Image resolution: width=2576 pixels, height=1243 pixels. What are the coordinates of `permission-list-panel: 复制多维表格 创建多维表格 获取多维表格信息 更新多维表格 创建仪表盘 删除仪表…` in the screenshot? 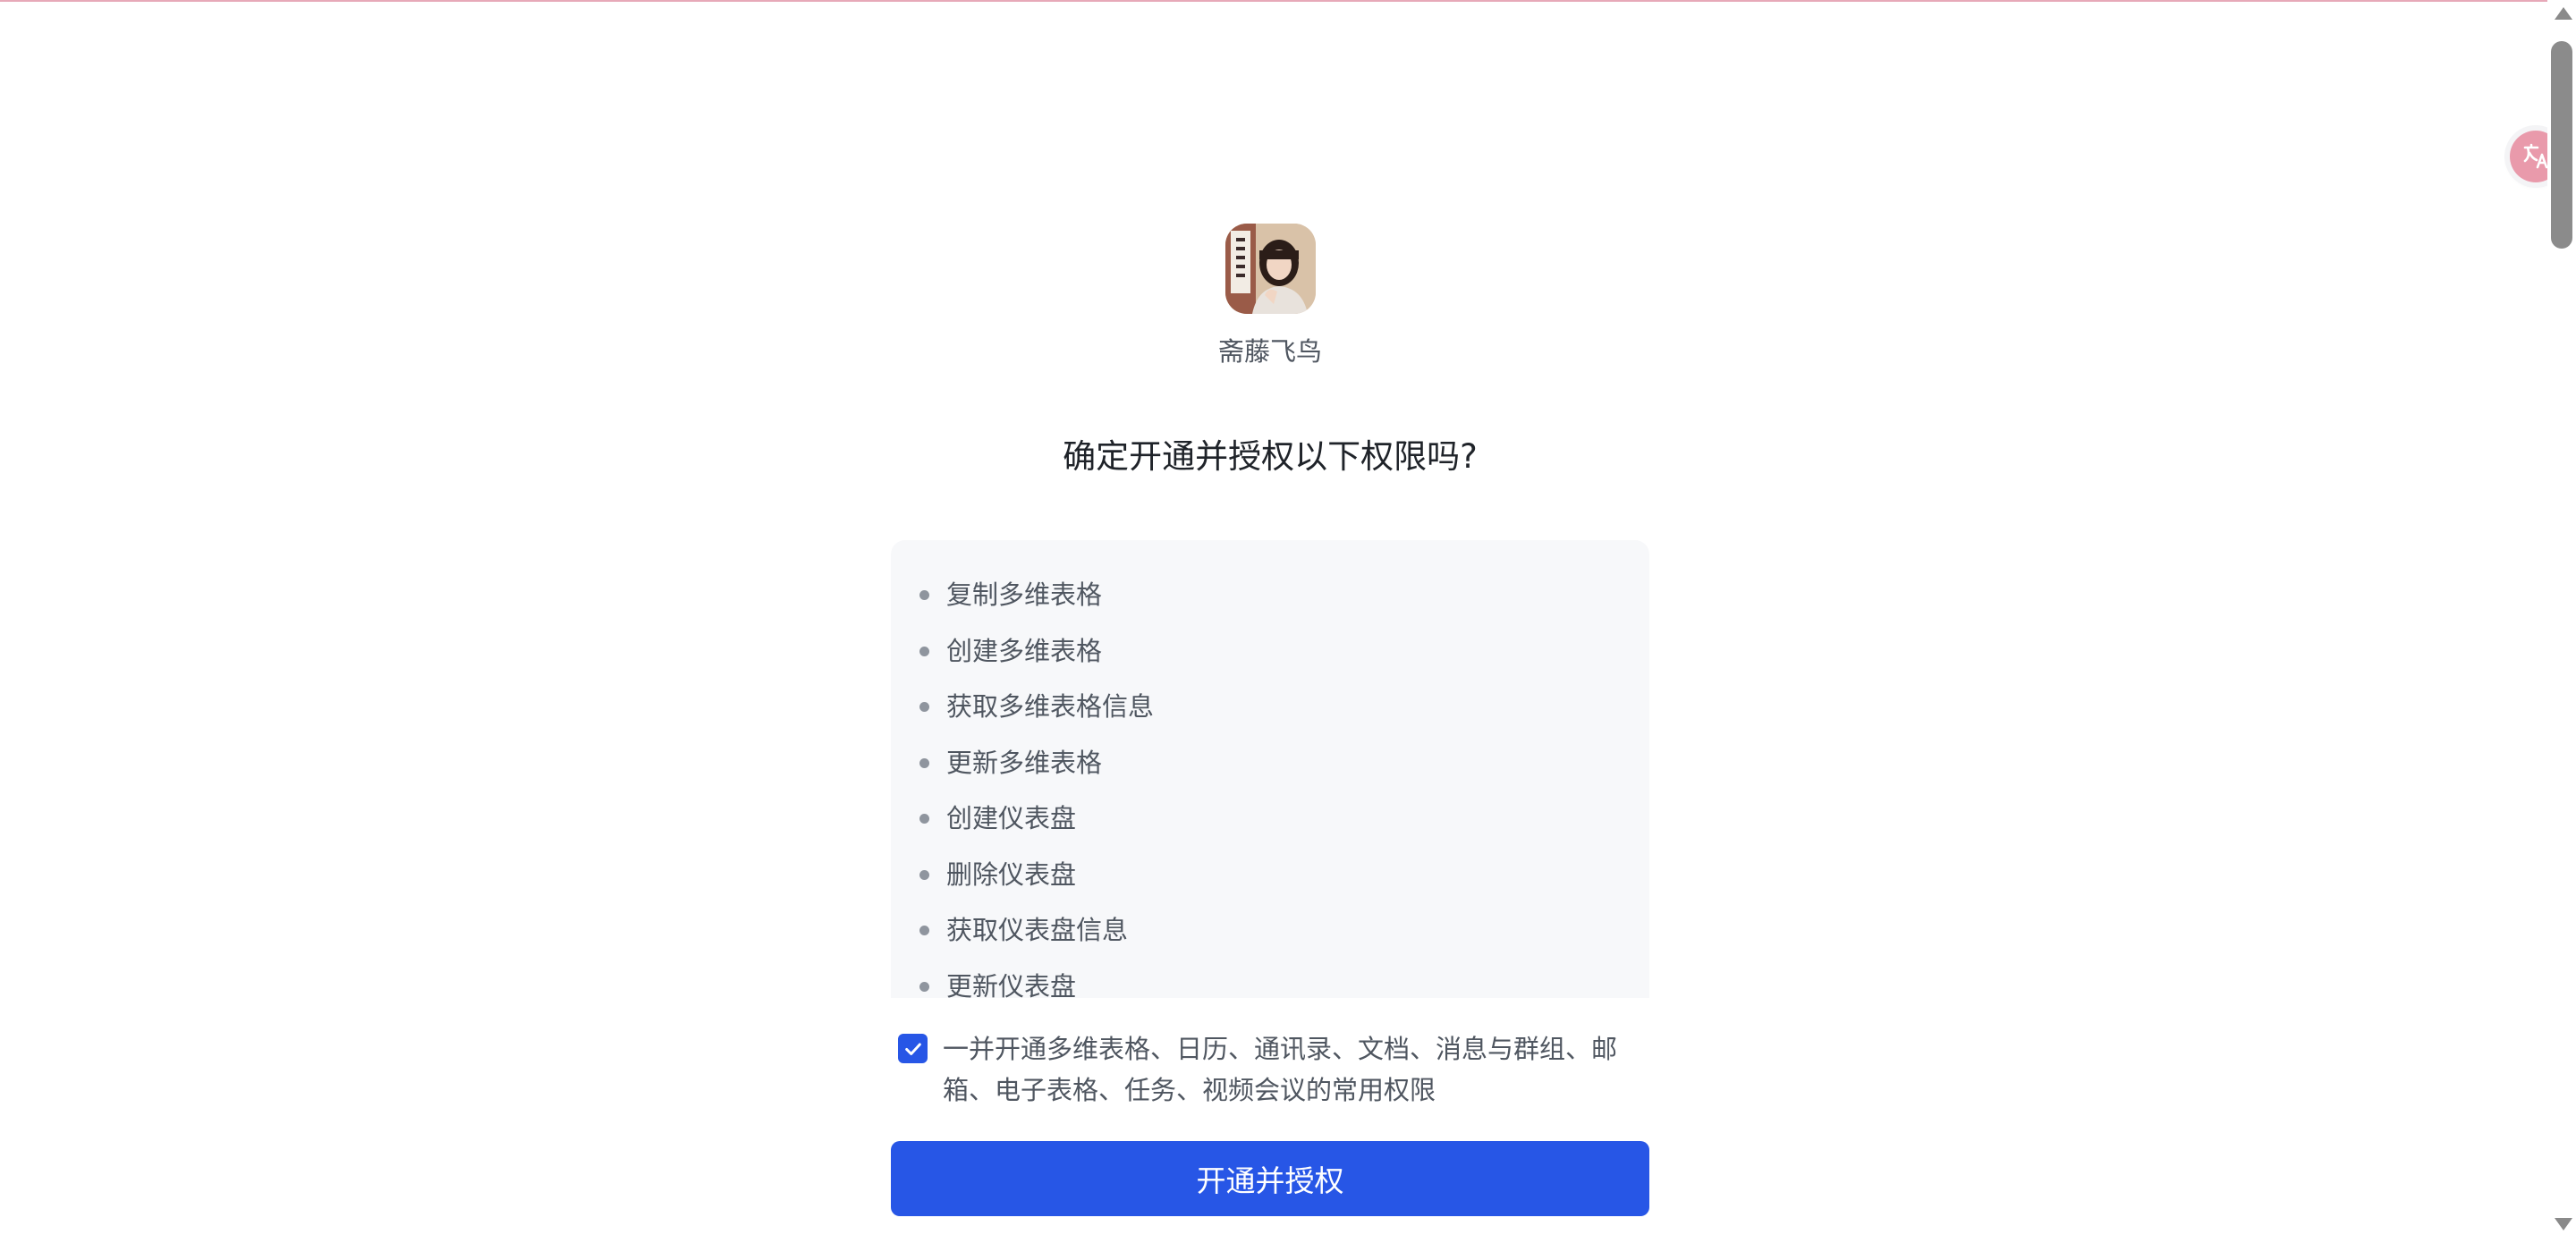 It's located at (1270, 769).